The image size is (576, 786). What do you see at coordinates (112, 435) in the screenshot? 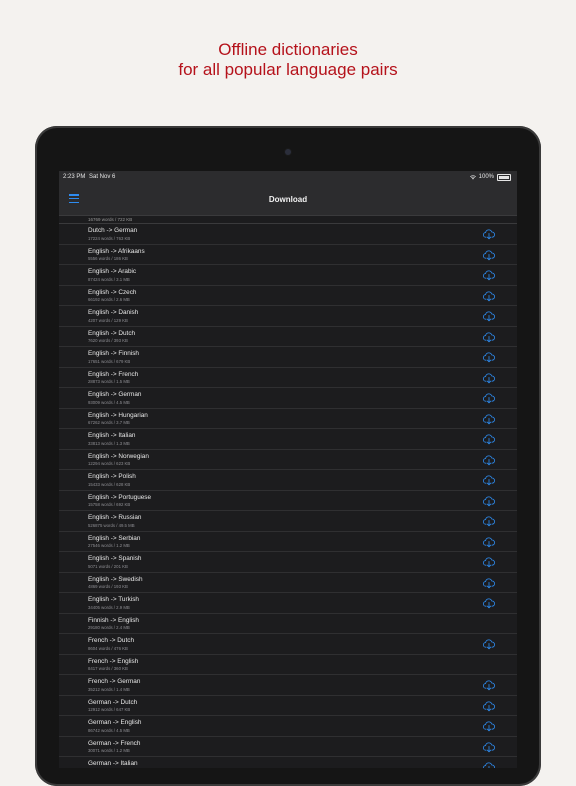
I see `dictionary-name: English -> Italian` at bounding box center [112, 435].